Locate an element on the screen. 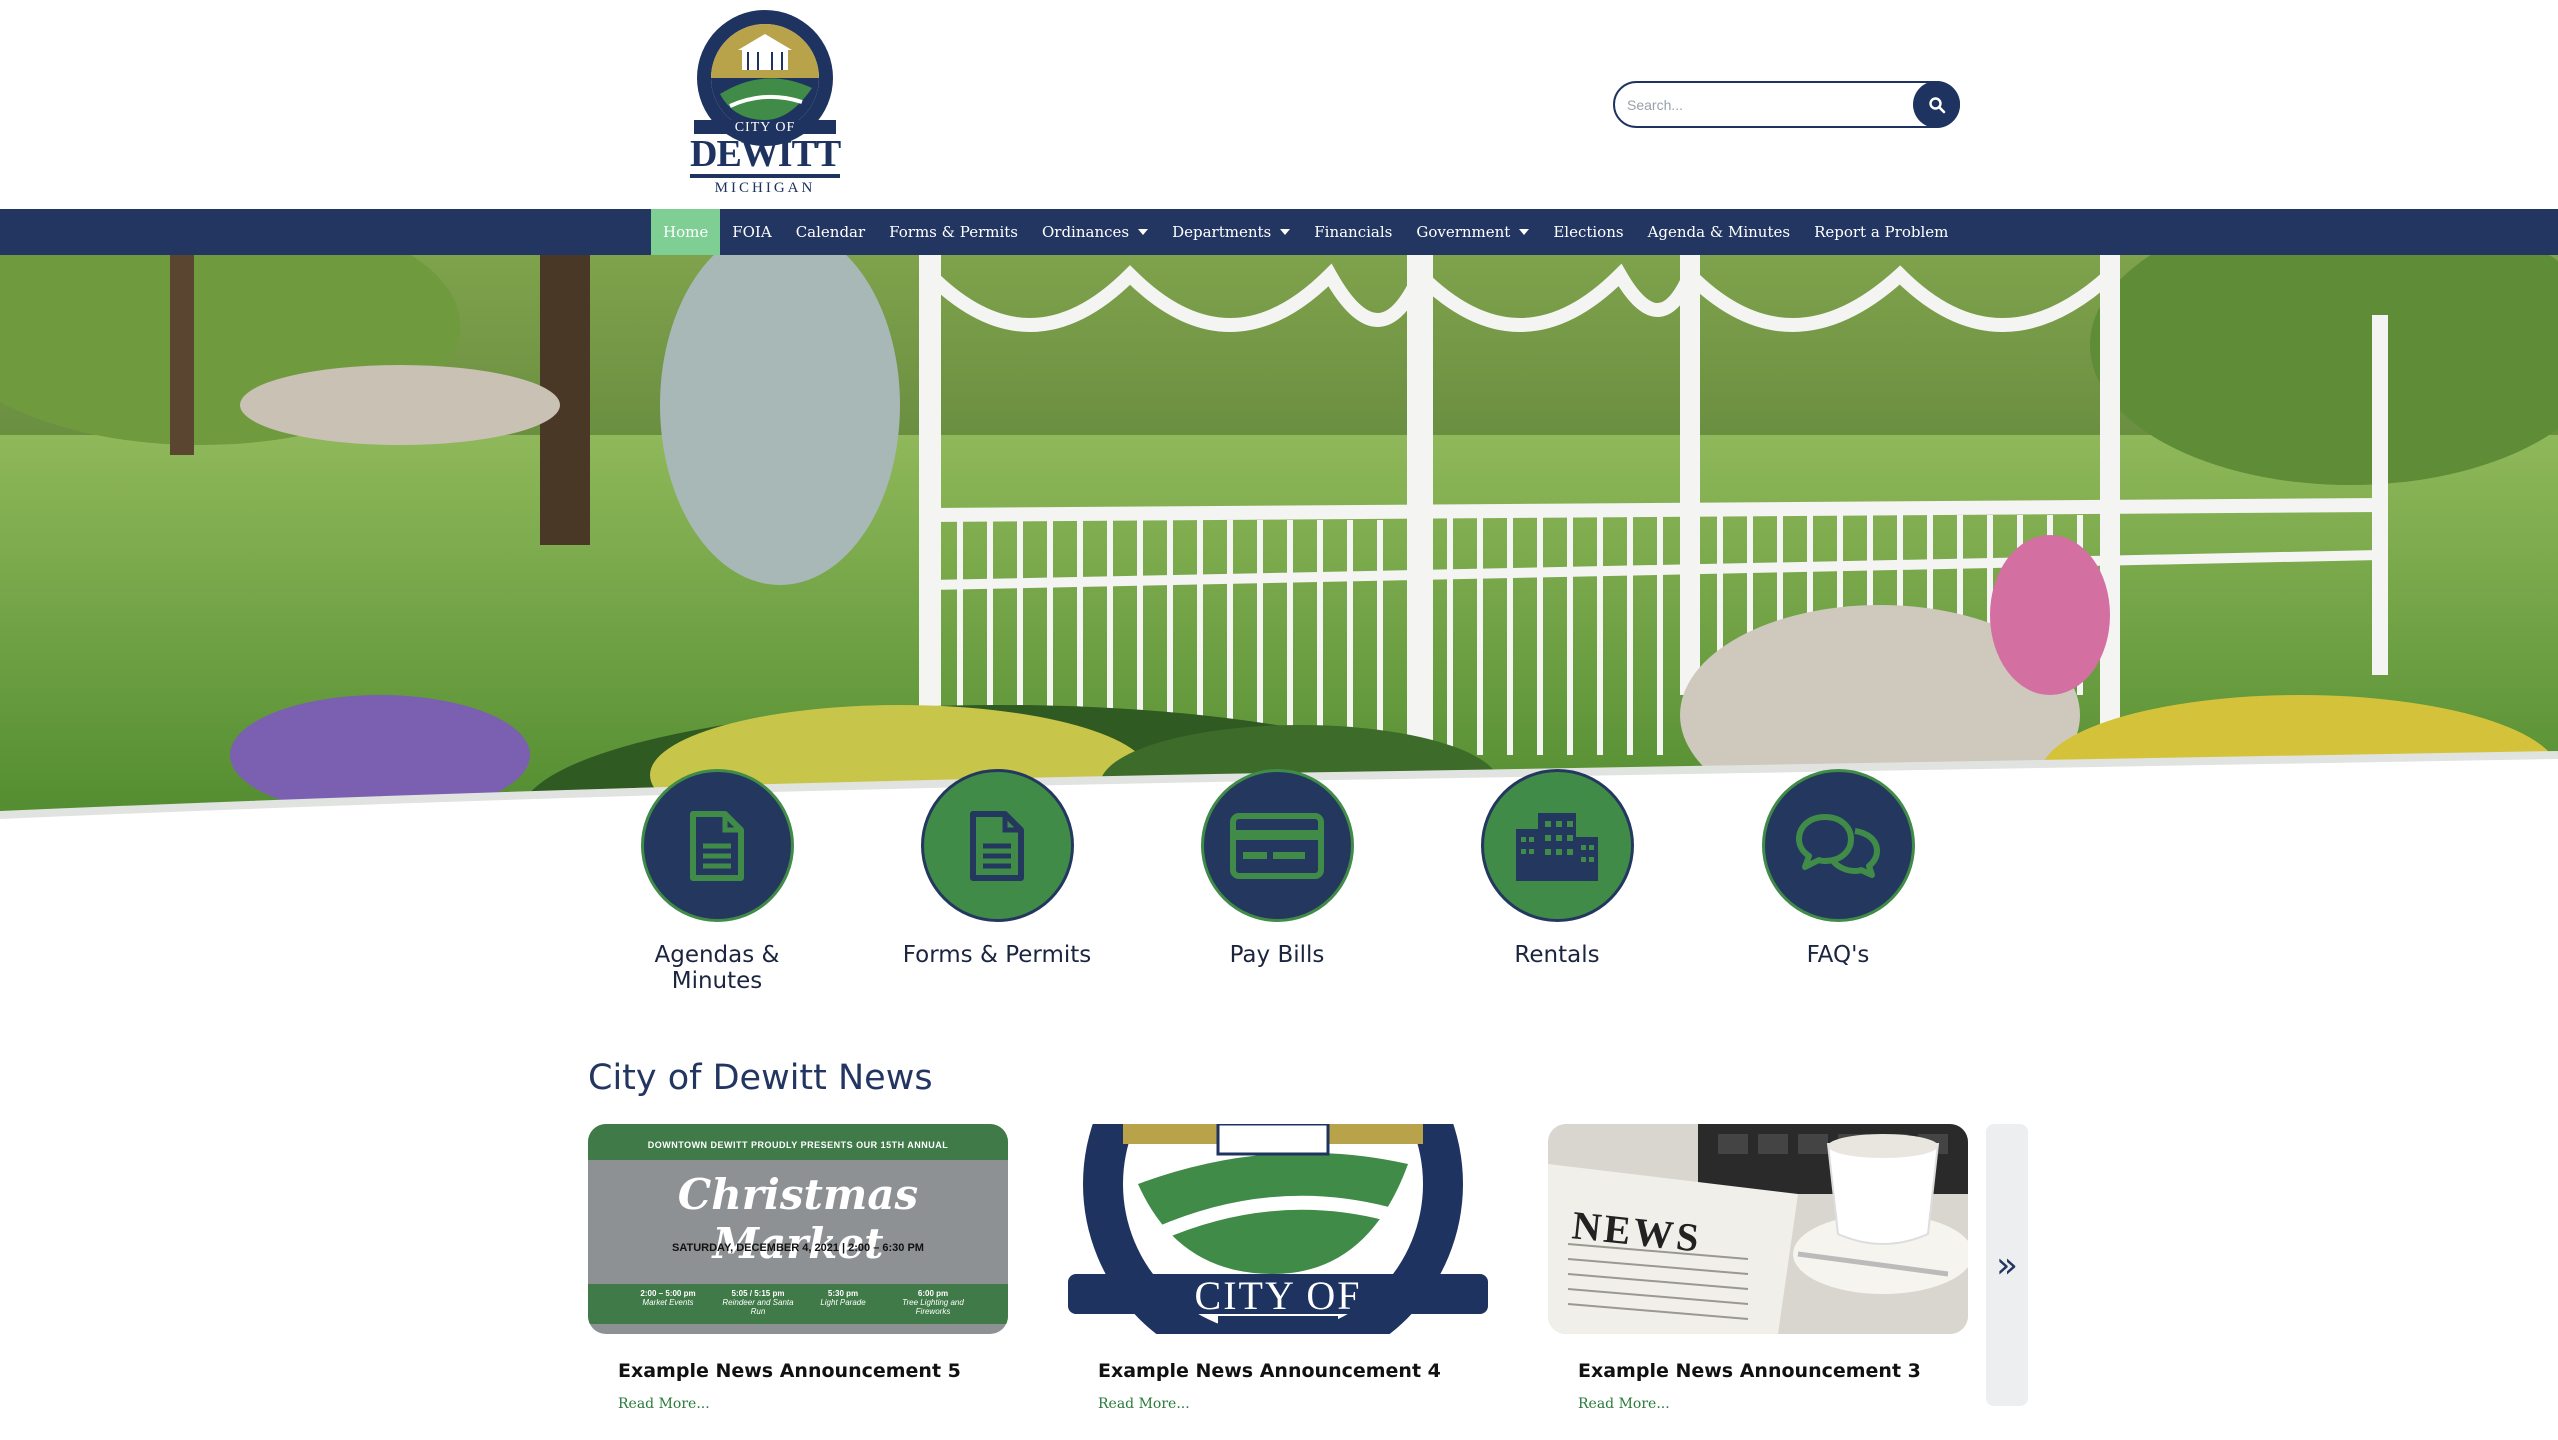 This screenshot has height=1440, width=2558. schedule-item: 2:00 – 5:00 pm Market Events is located at coordinates (668, 1302).